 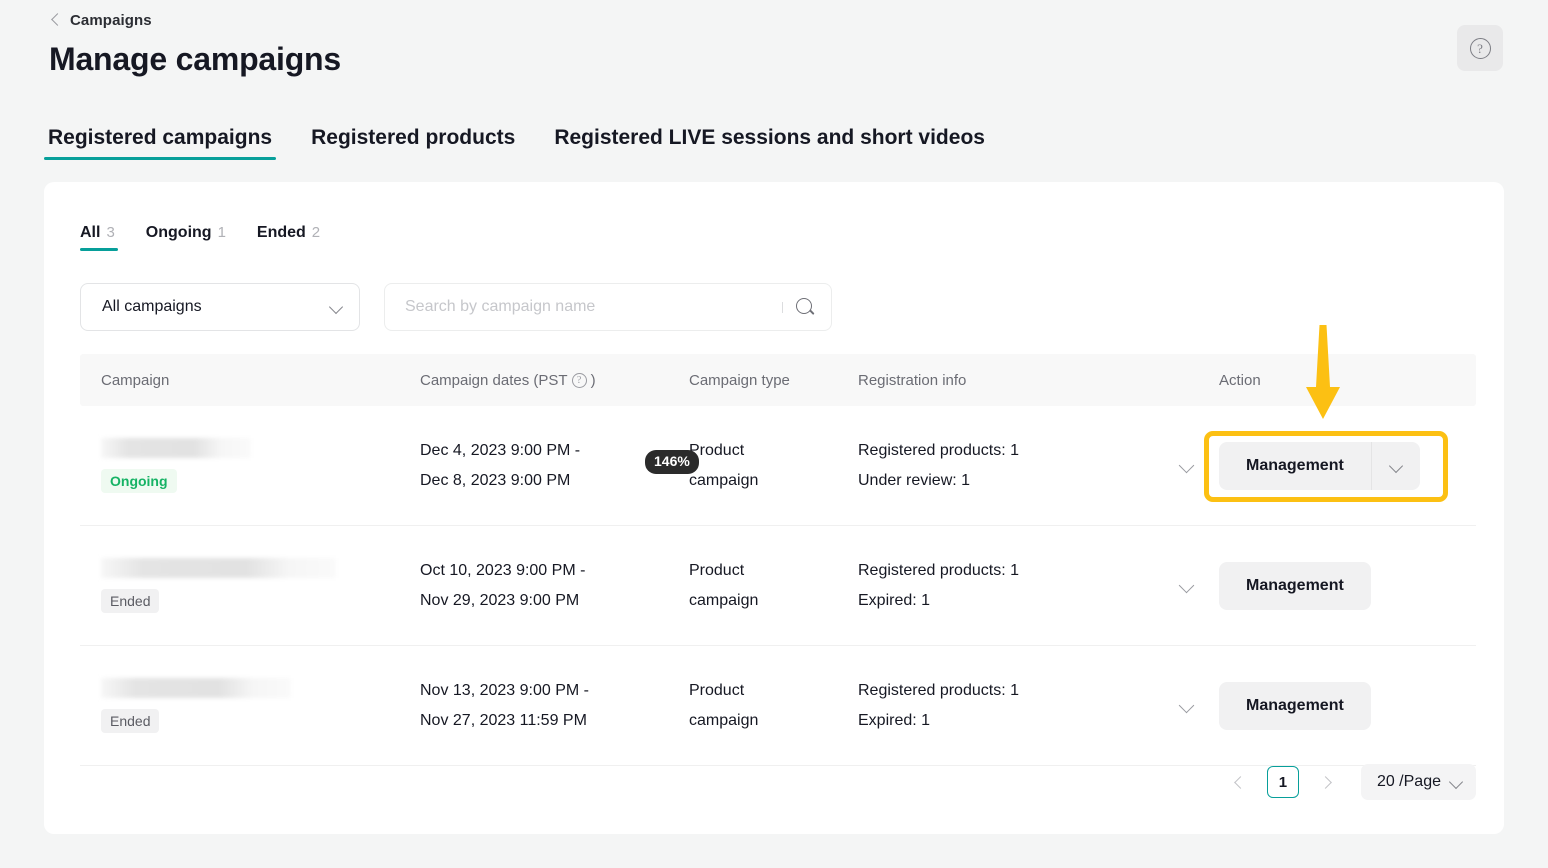 I want to click on campaign-date-start: Oct 10, 2023 9:00 PM -, so click(x=503, y=570).